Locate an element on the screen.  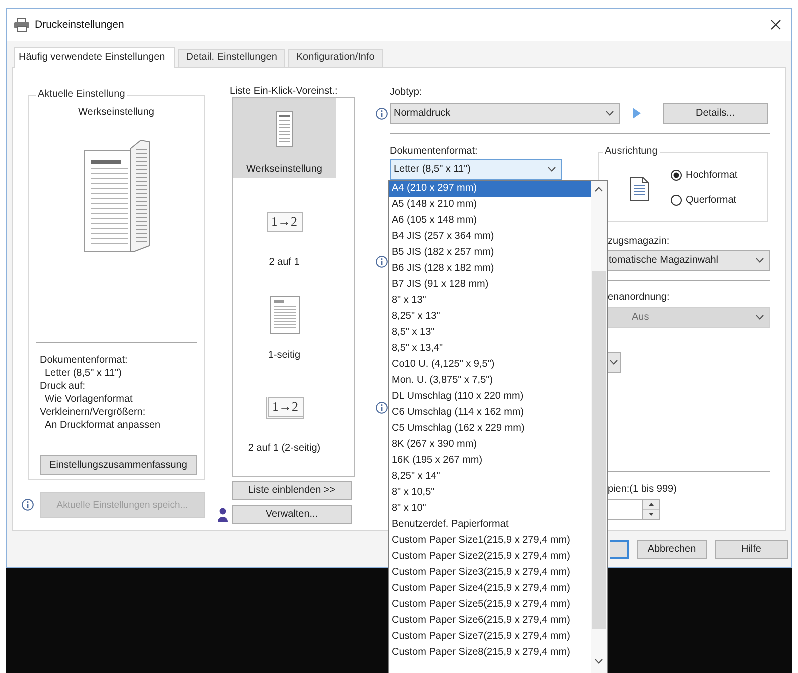
default-button is located at coordinates (619, 549).